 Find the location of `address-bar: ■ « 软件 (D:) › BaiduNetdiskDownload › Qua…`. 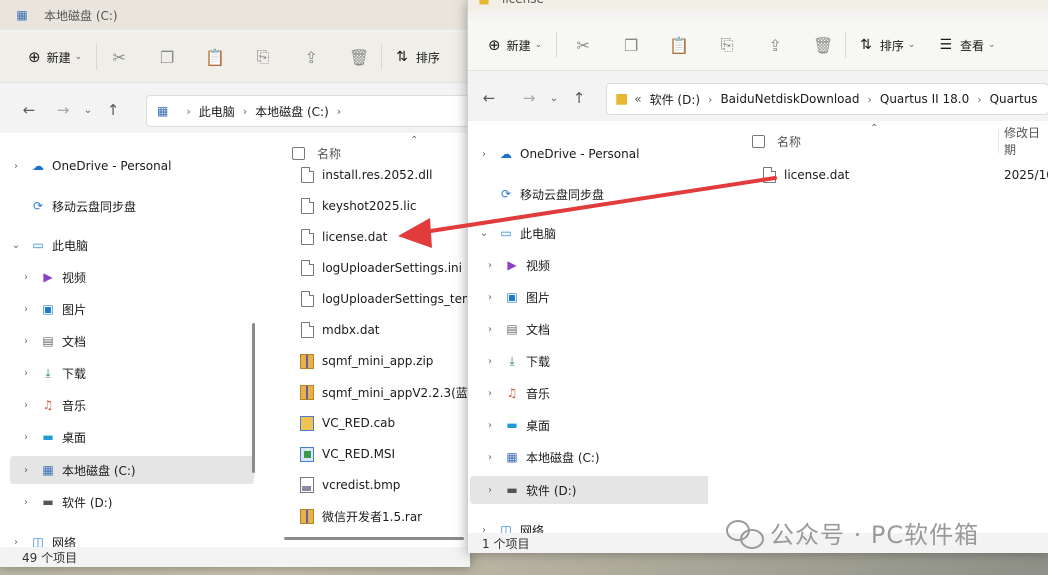

address-bar: ■ « 软件 (D:) › BaiduNetdiskDownload › Qua… is located at coordinates (827, 99).